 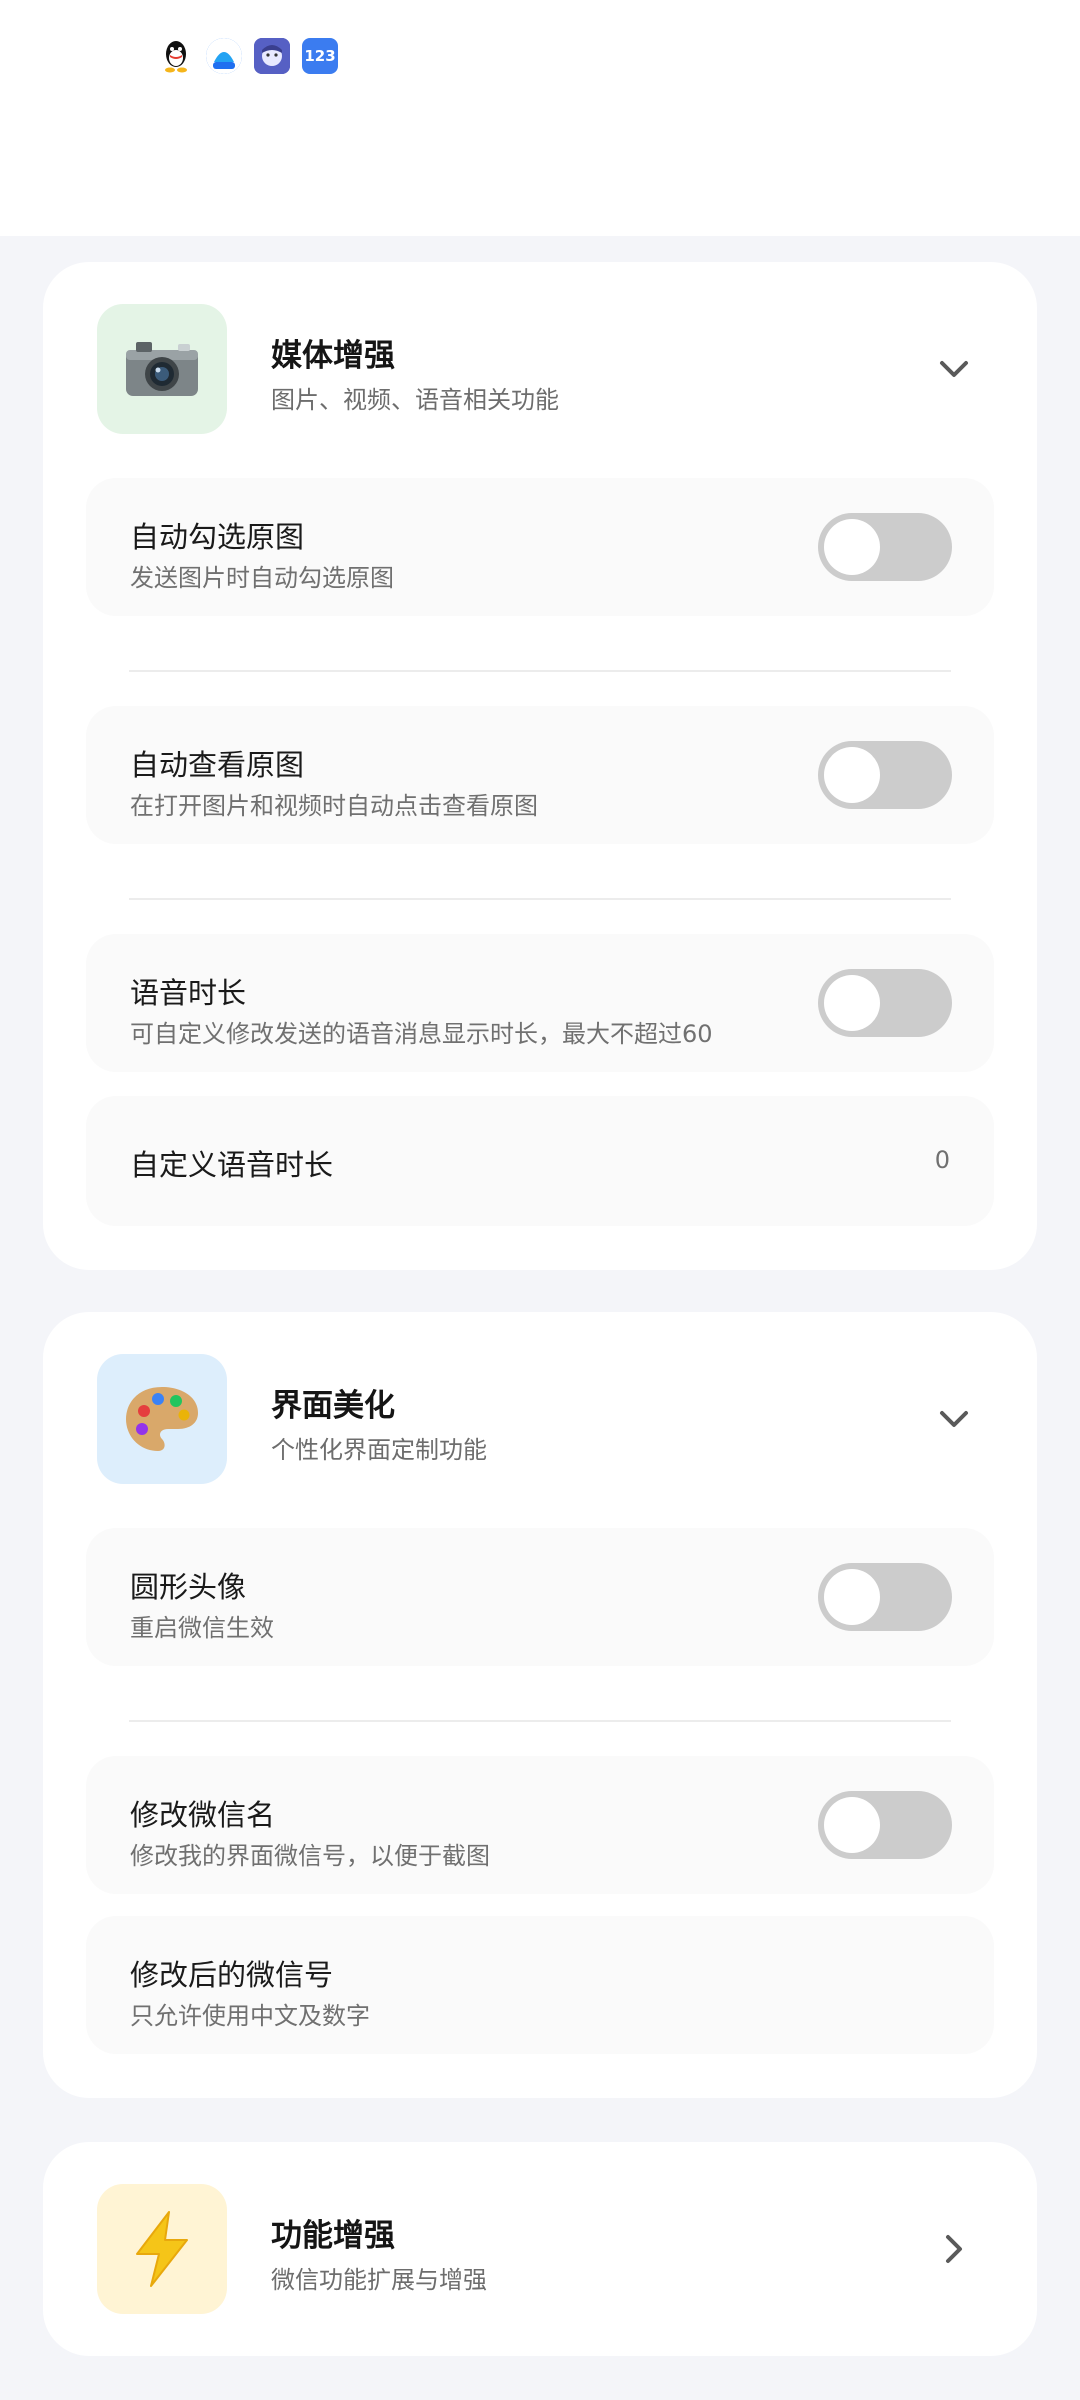 I want to click on section-header-ui: 界面美化 个性化界面定制功能, so click(x=540, y=1402).